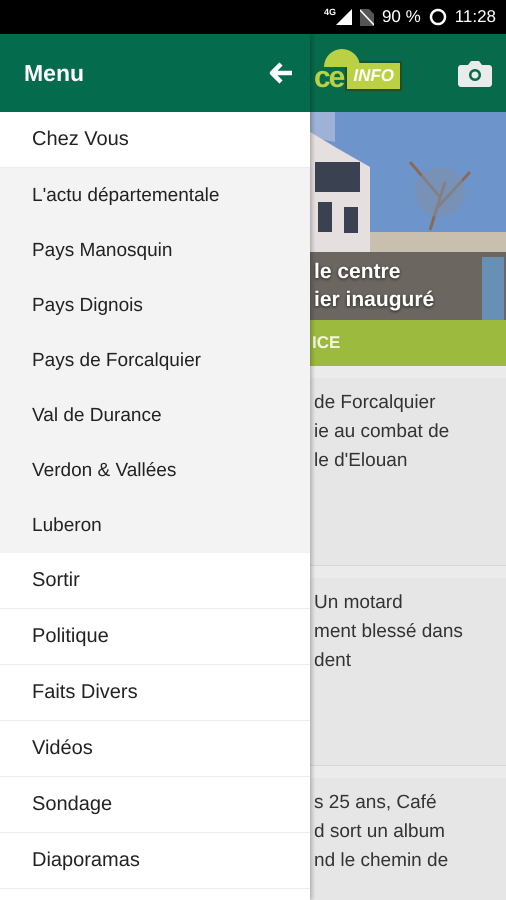 This screenshot has width=506, height=900. I want to click on network-type: 4G, so click(330, 12).